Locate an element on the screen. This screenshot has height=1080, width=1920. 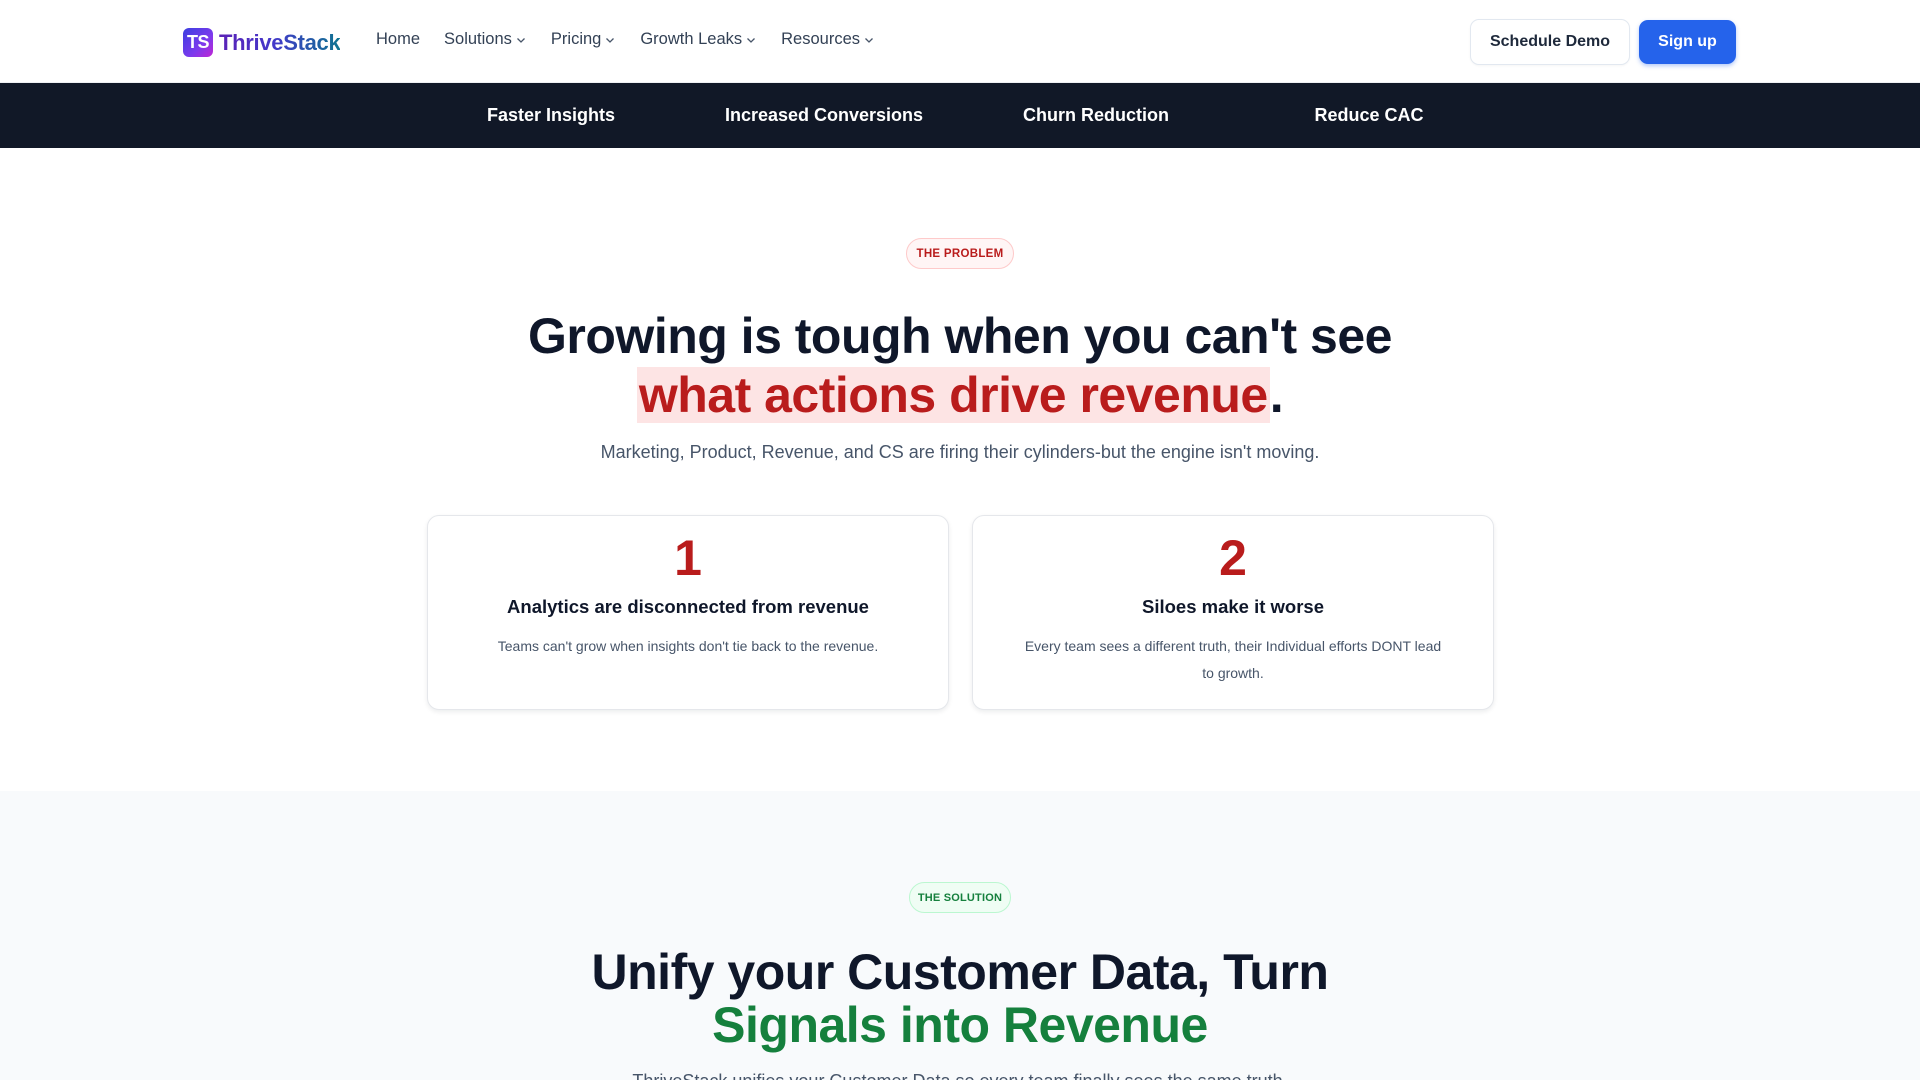
problem-badge: THE PROBLEM is located at coordinates (960, 253).